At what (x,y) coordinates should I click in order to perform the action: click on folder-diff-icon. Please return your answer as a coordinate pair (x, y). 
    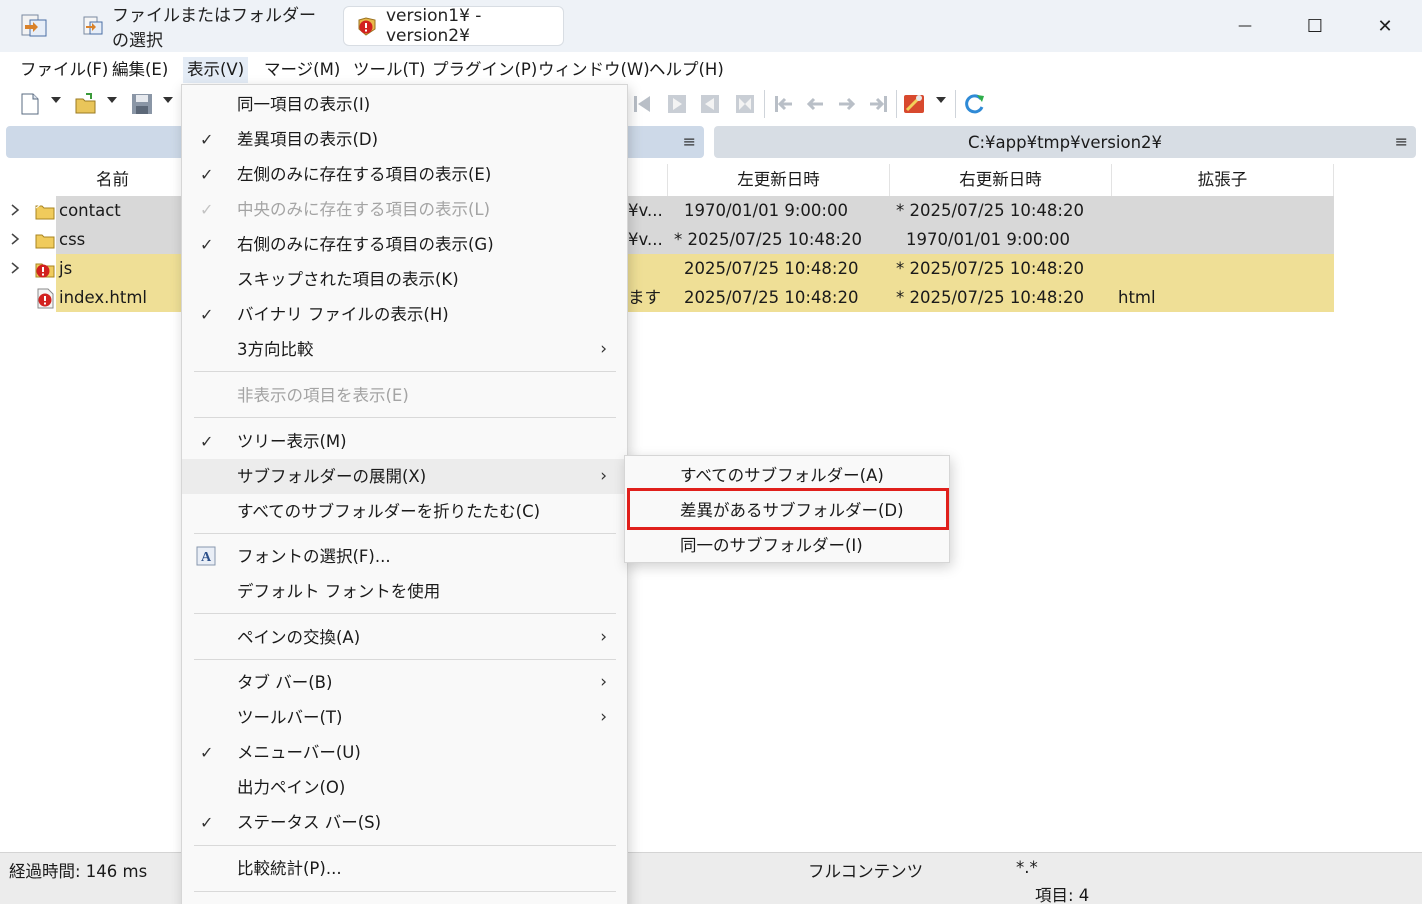
    Looking at the image, I should click on (45, 270).